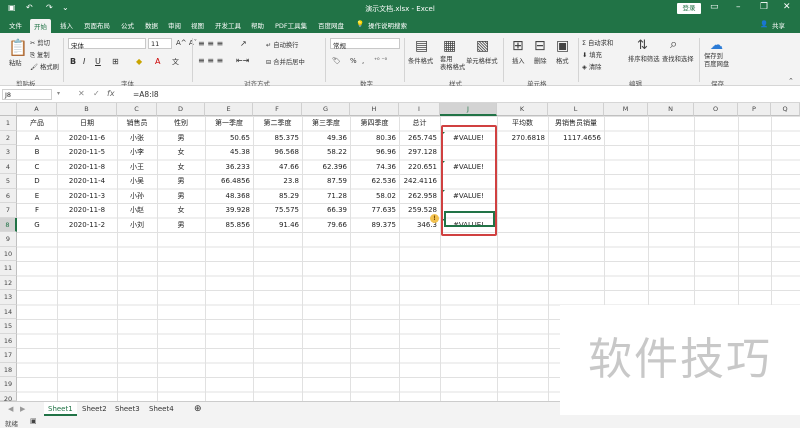  What do you see at coordinates (8, 397) in the screenshot?
I see `row-header: 20` at bounding box center [8, 397].